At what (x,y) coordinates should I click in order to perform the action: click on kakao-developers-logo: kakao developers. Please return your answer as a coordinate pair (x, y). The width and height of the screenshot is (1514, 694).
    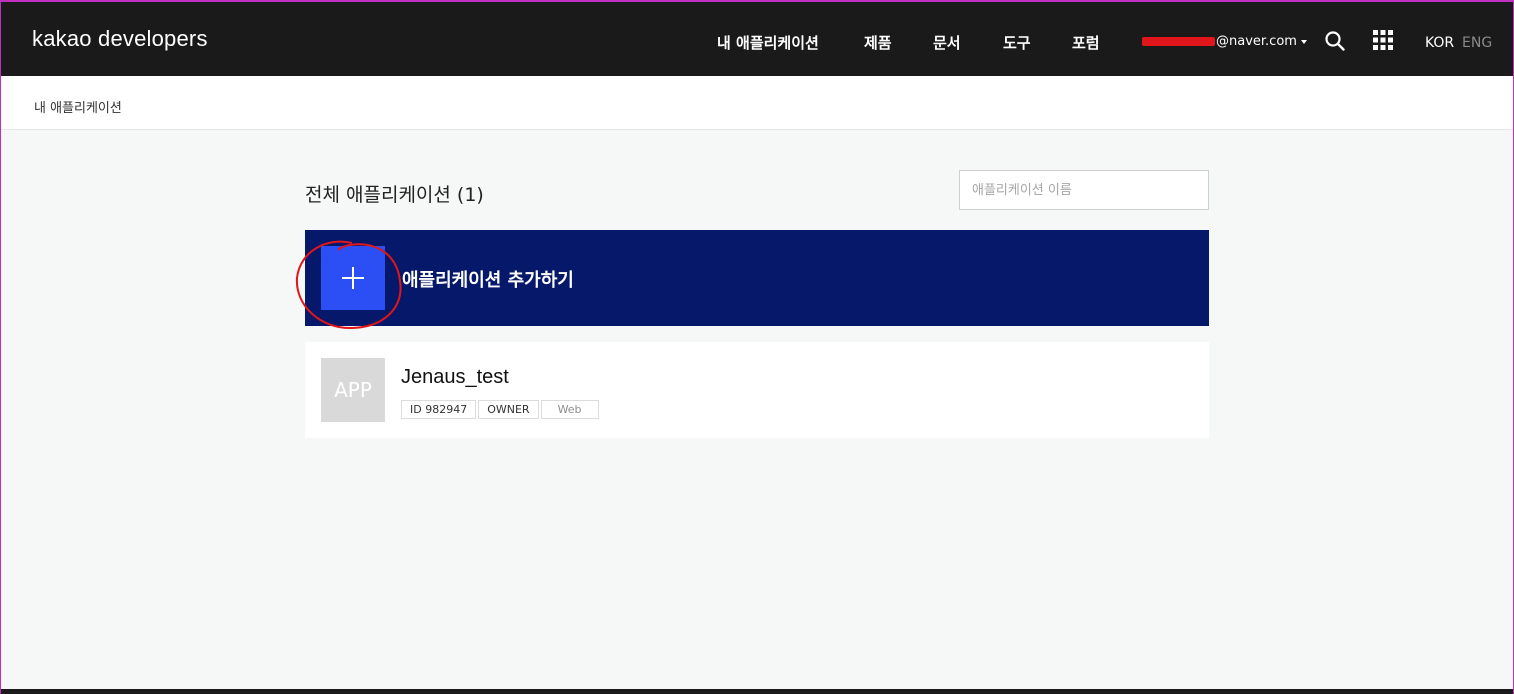
    Looking at the image, I should click on (120, 39).